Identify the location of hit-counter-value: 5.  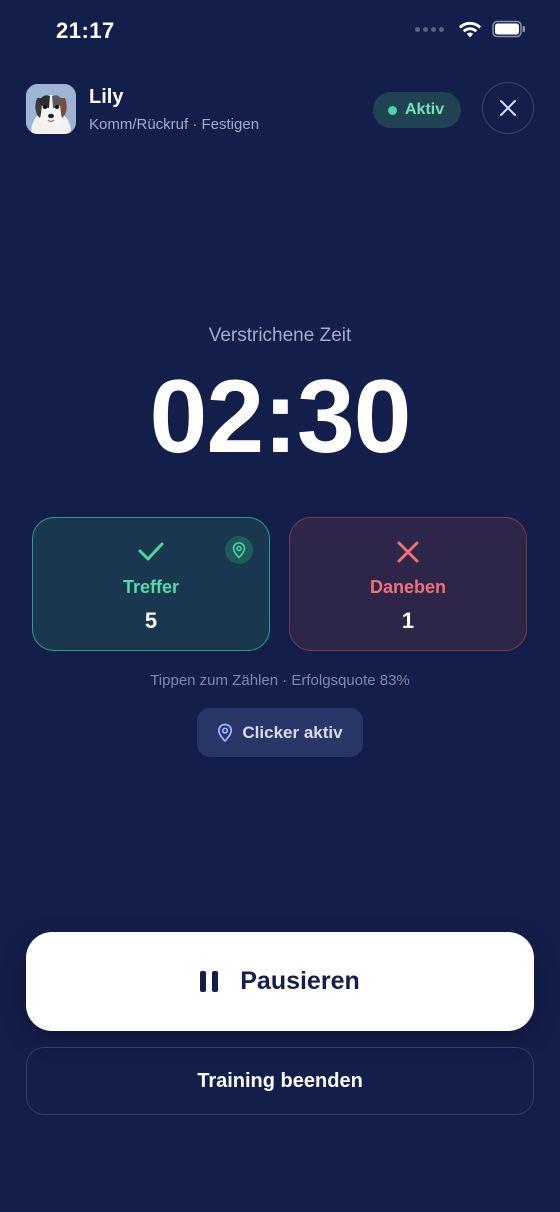
(151, 620).